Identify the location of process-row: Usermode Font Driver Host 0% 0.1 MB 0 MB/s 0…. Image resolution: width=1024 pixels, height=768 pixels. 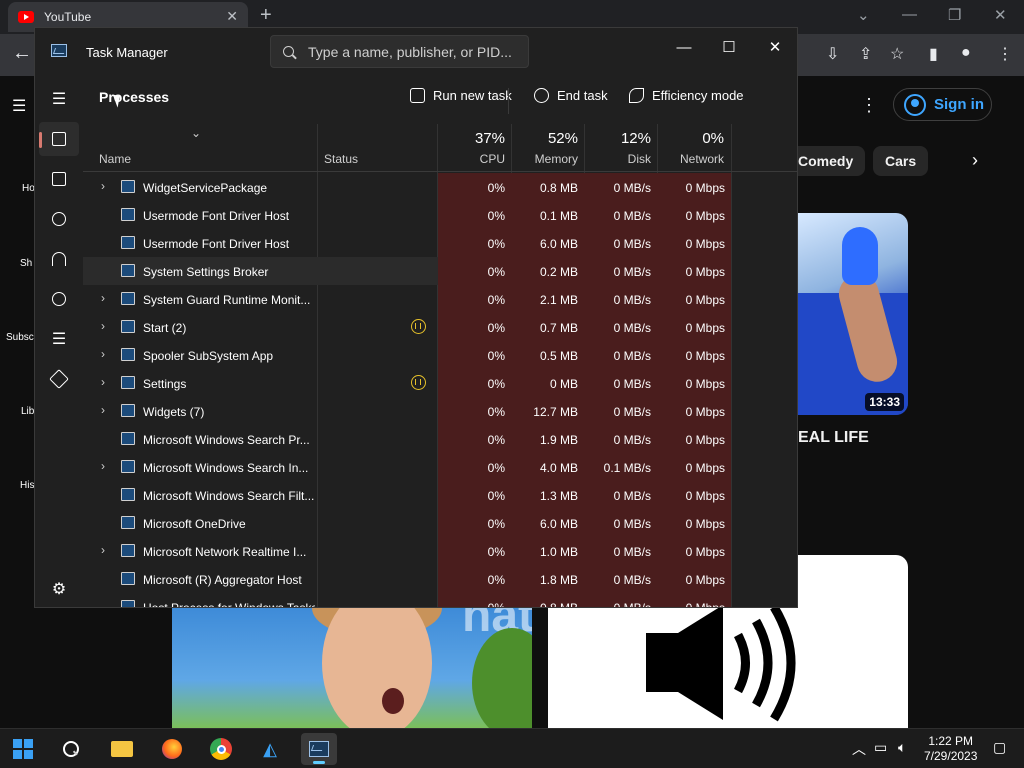
(407, 215).